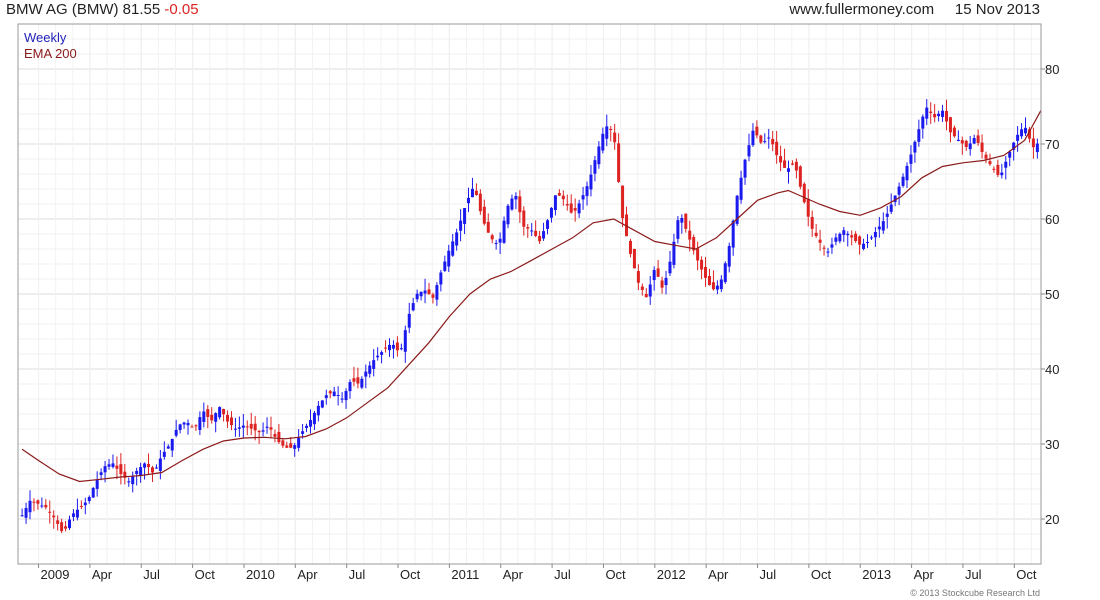 The image size is (1100, 600). Describe the element at coordinates (1052, 144) in the screenshot. I see `y-tick-label: 70` at that location.